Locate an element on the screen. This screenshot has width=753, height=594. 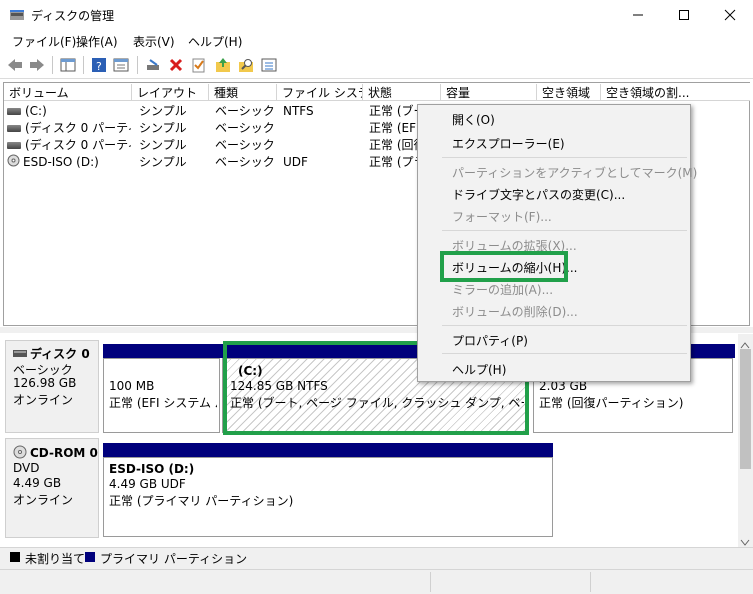
column-header-layout: レイアウト is located at coordinates (170, 92).